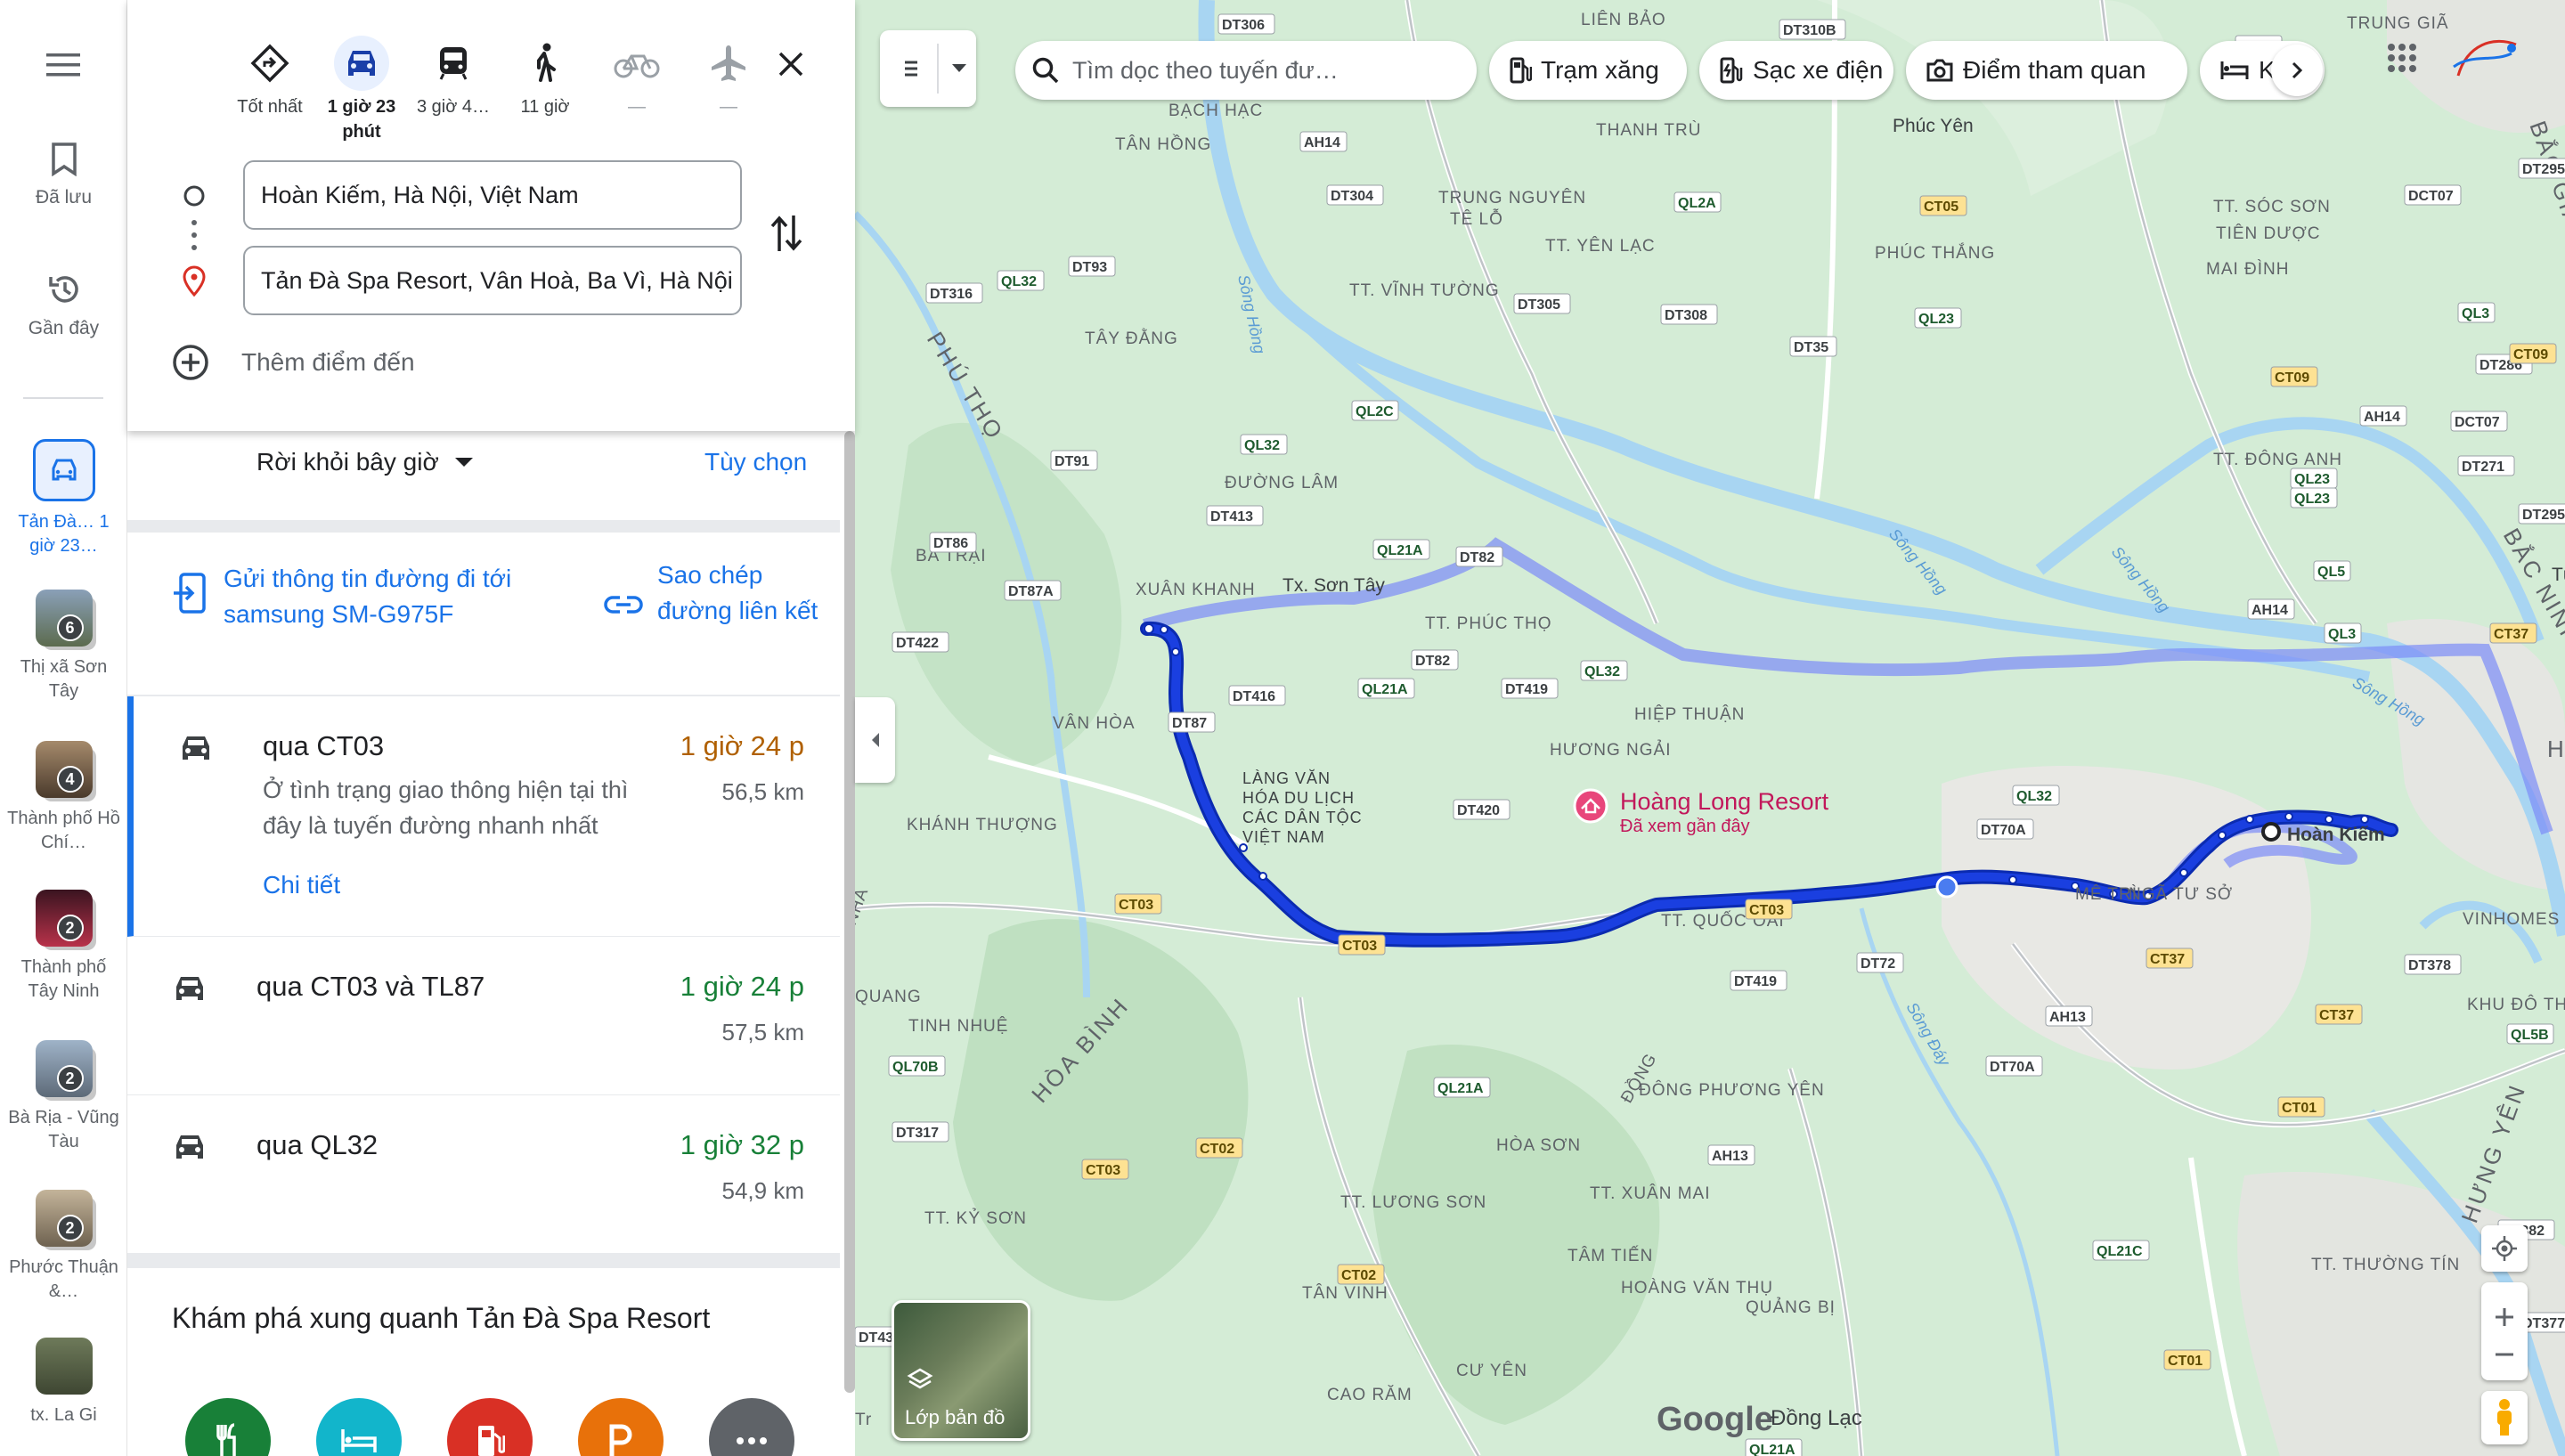 The height and width of the screenshot is (1456, 2565). I want to click on origin-input: Hoàn Kiếm, Hà Nội, Việt Nam, so click(492, 195).